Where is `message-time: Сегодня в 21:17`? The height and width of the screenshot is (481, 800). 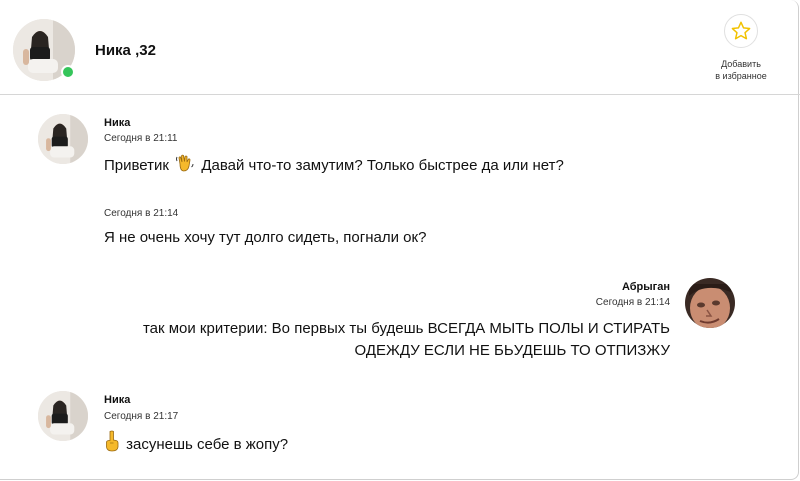 message-time: Сегодня в 21:17 is located at coordinates (141, 416).